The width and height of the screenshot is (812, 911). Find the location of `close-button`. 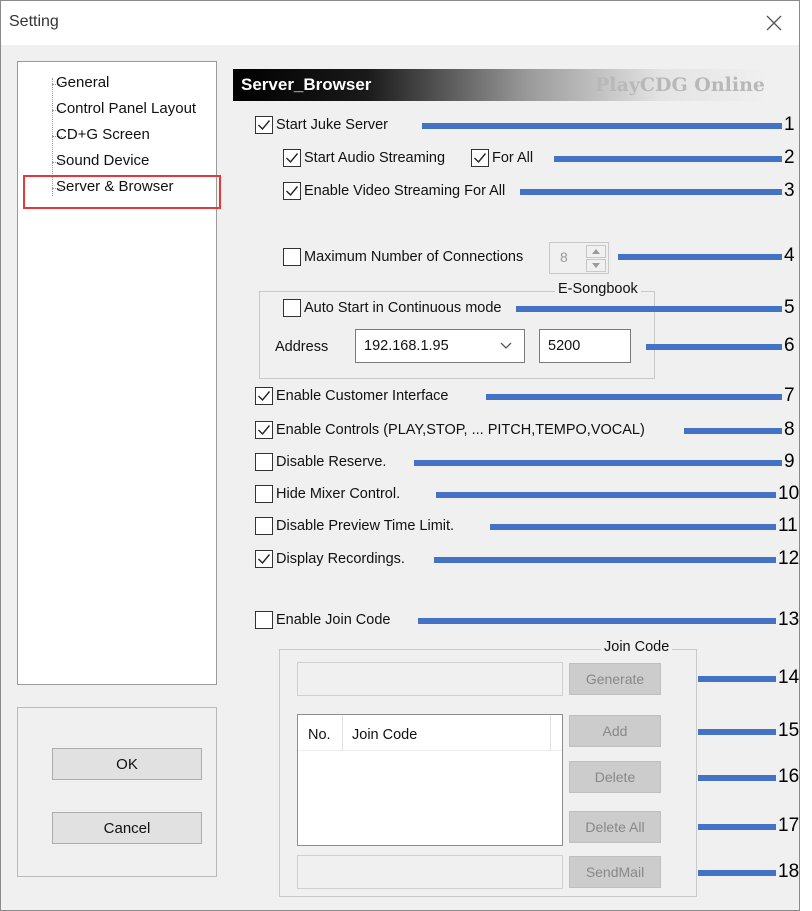

close-button is located at coordinates (774, 23).